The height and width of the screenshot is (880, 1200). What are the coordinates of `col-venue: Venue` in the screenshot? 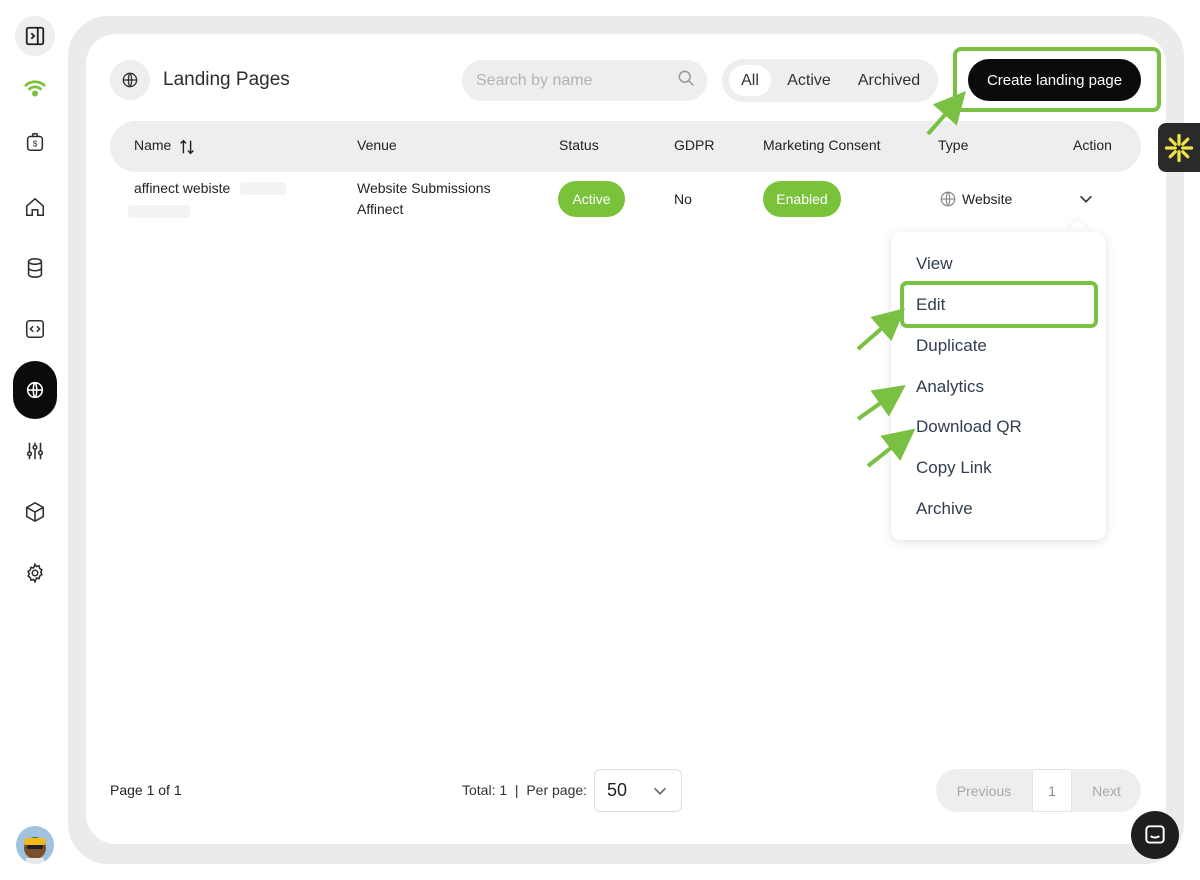 It's located at (377, 145).